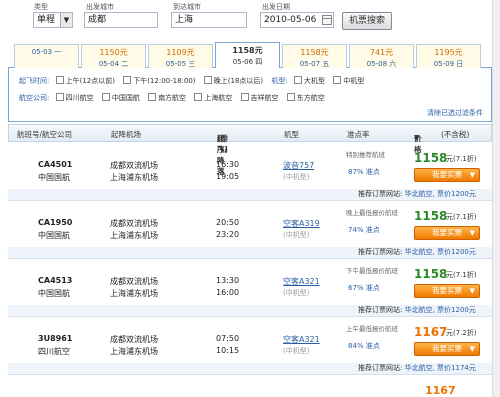 This screenshot has height=397, width=500. I want to click on flight-number: CA4513, so click(55, 280).